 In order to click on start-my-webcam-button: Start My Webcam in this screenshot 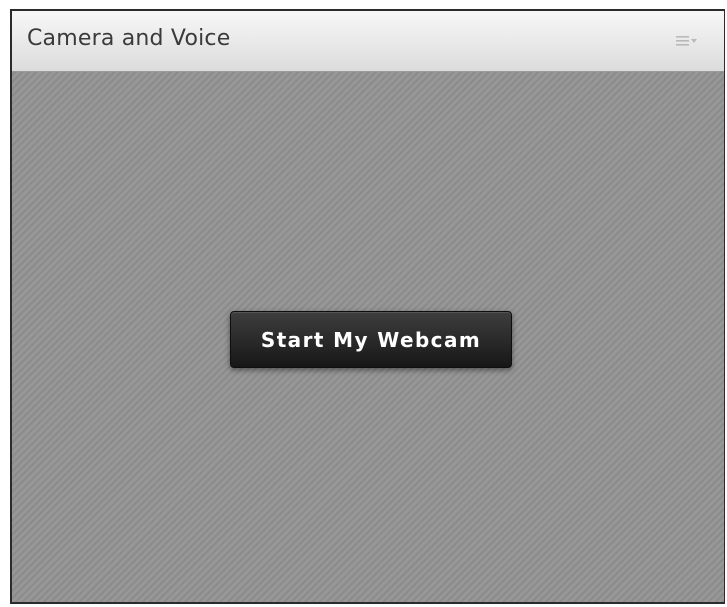, I will do `click(371, 339)`.